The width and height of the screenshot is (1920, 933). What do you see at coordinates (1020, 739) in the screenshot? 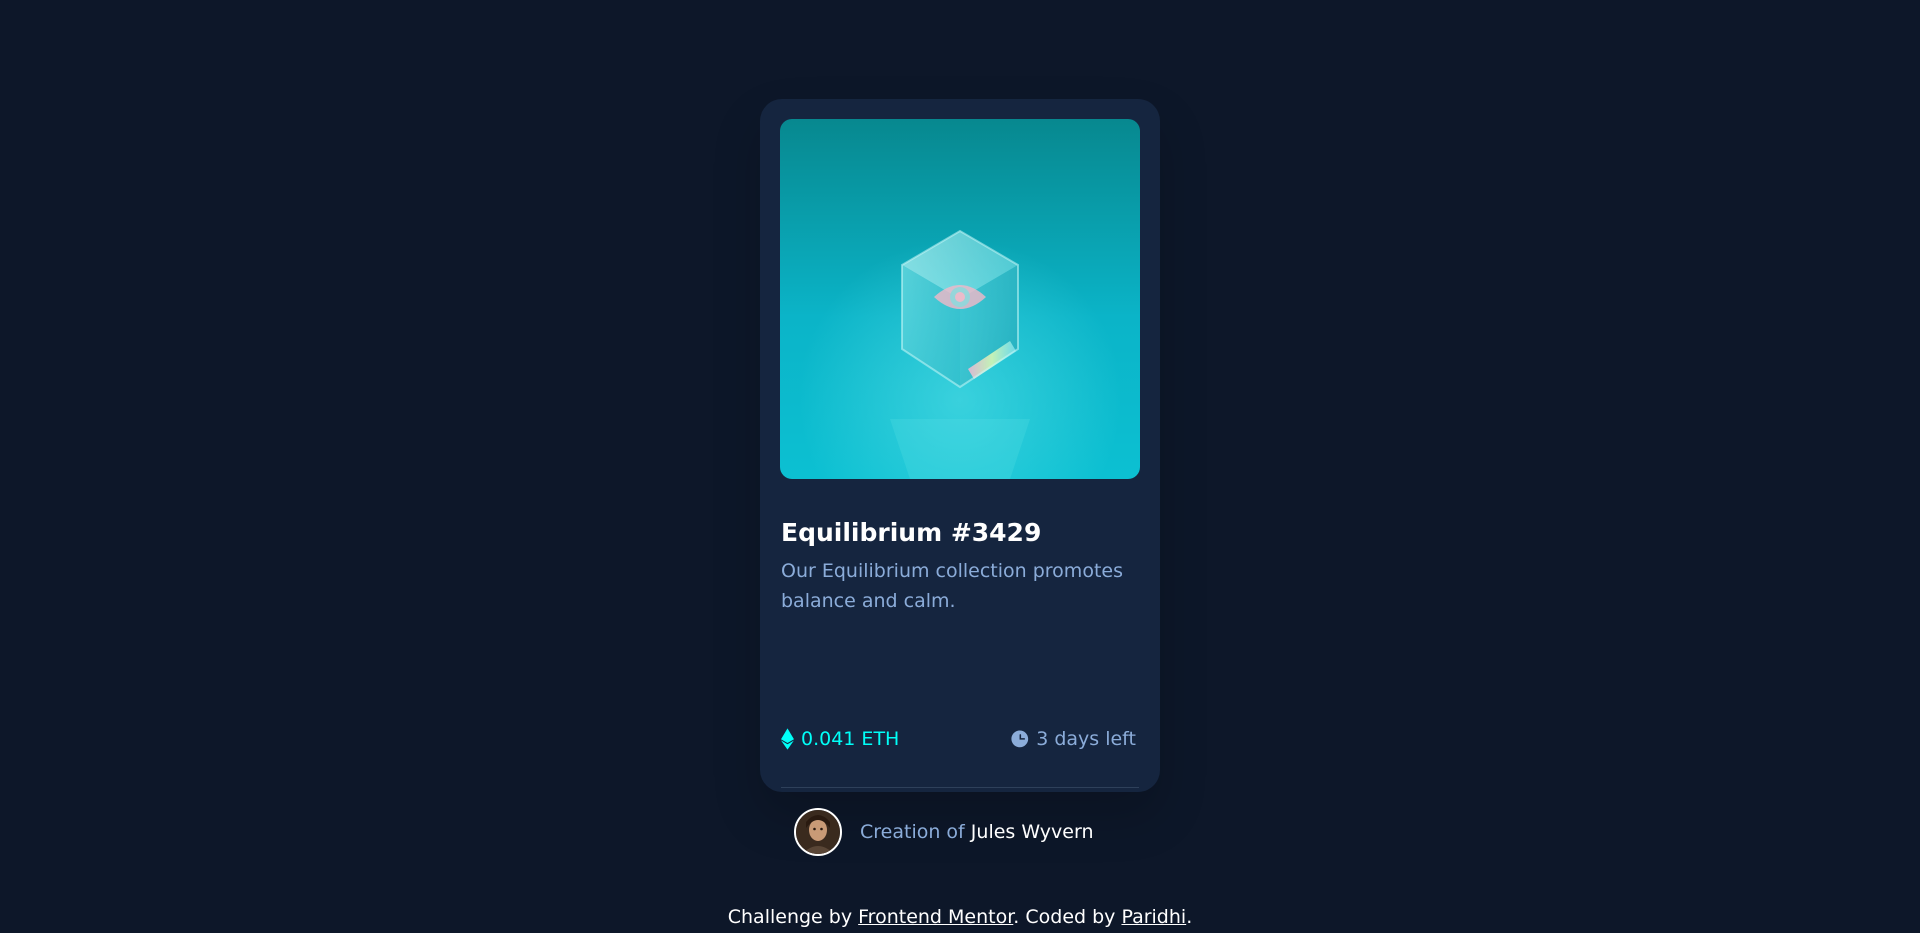
I see `clock-icon` at bounding box center [1020, 739].